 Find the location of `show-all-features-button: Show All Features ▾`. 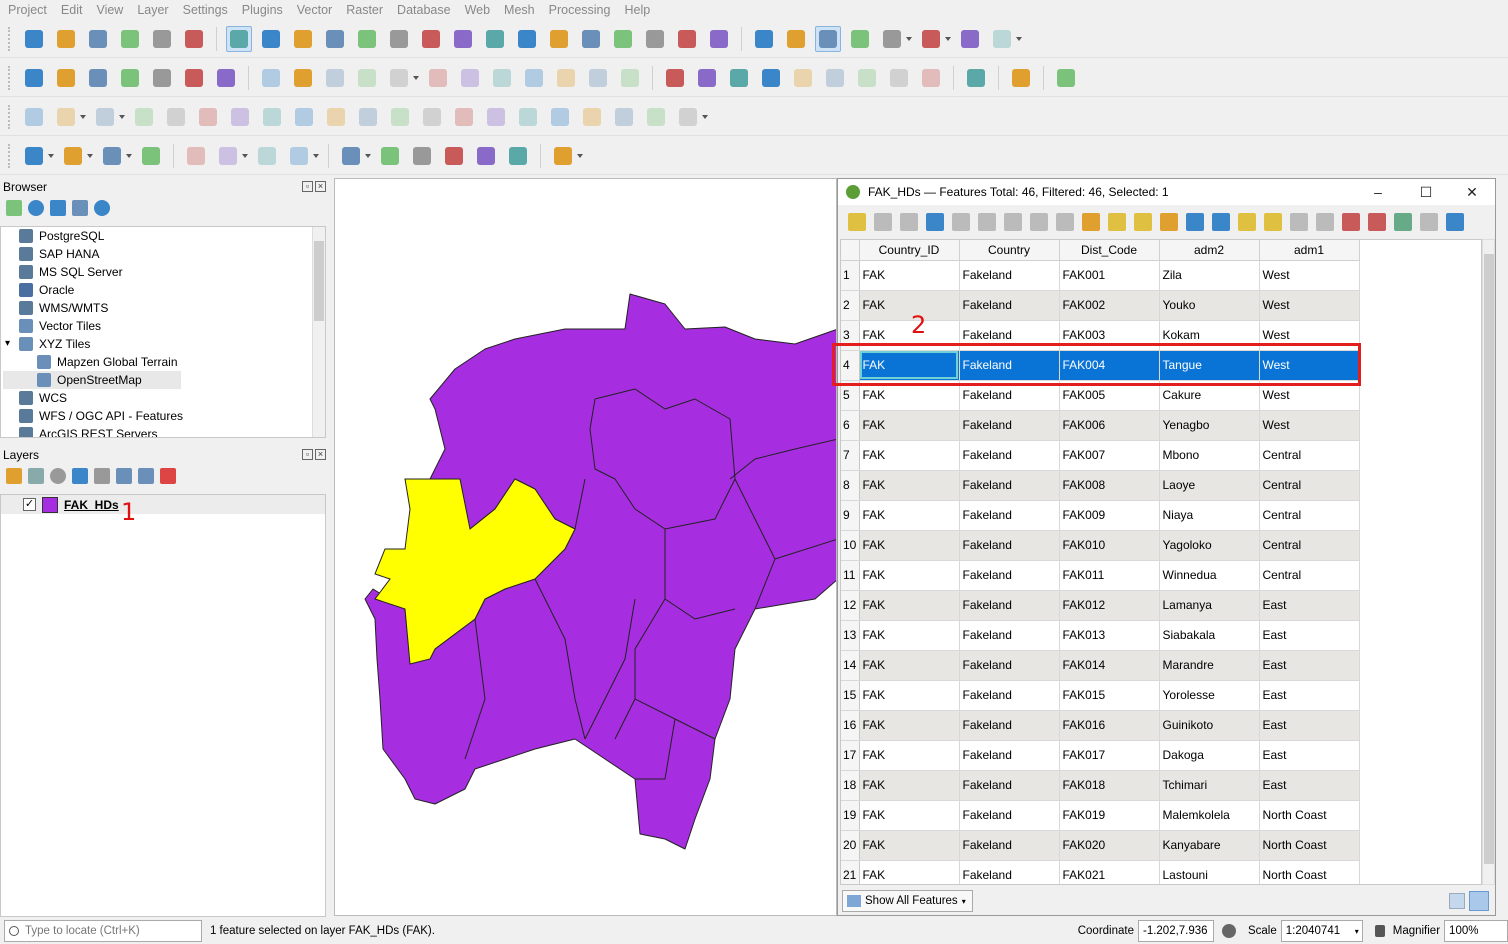

show-all-features-button: Show All Features ▾ is located at coordinates (907, 901).